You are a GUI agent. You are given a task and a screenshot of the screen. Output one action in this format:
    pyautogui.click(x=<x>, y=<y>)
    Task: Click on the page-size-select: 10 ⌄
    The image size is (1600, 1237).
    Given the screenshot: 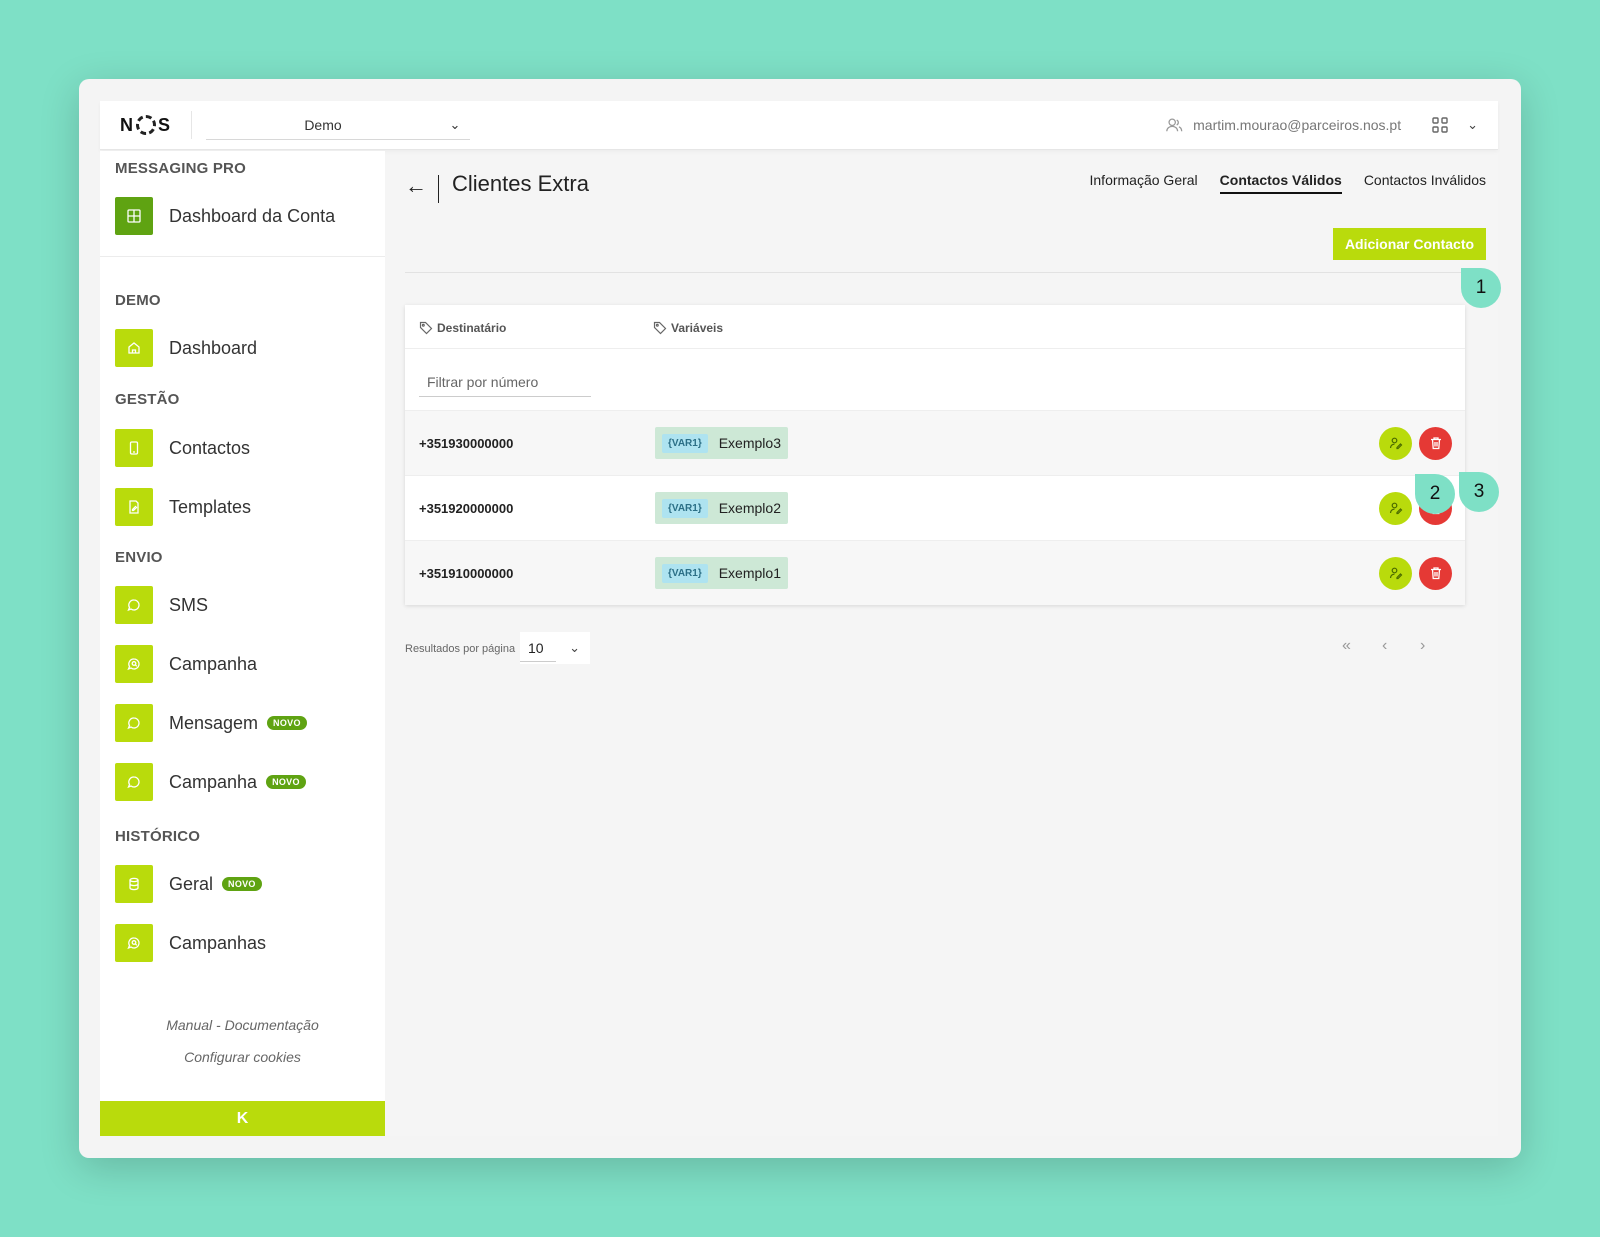 What is the action you would take?
    pyautogui.click(x=555, y=648)
    